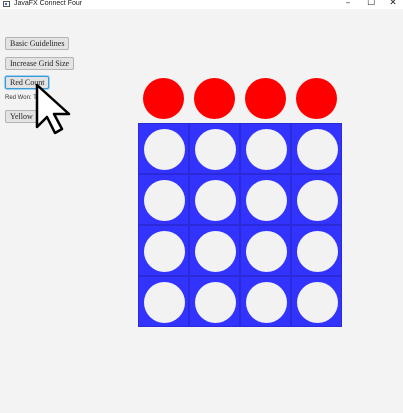 The height and width of the screenshot is (413, 403). What do you see at coordinates (53, 109) in the screenshot?
I see `mouse-cursor-icon` at bounding box center [53, 109].